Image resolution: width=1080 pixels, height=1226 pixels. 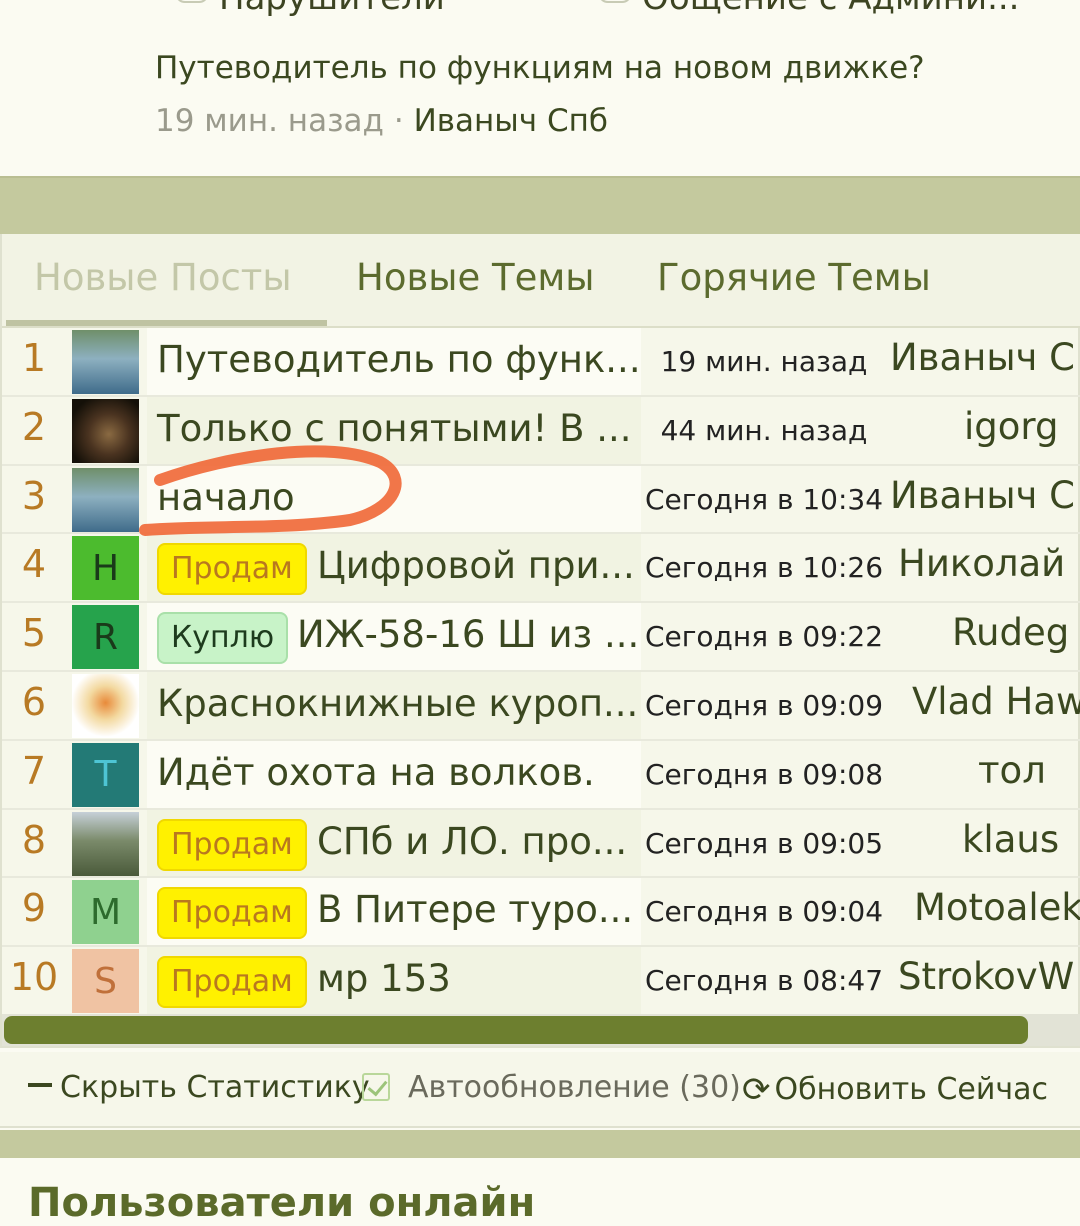 I want to click on post-author-link: Николай (, so click(x=989, y=563).